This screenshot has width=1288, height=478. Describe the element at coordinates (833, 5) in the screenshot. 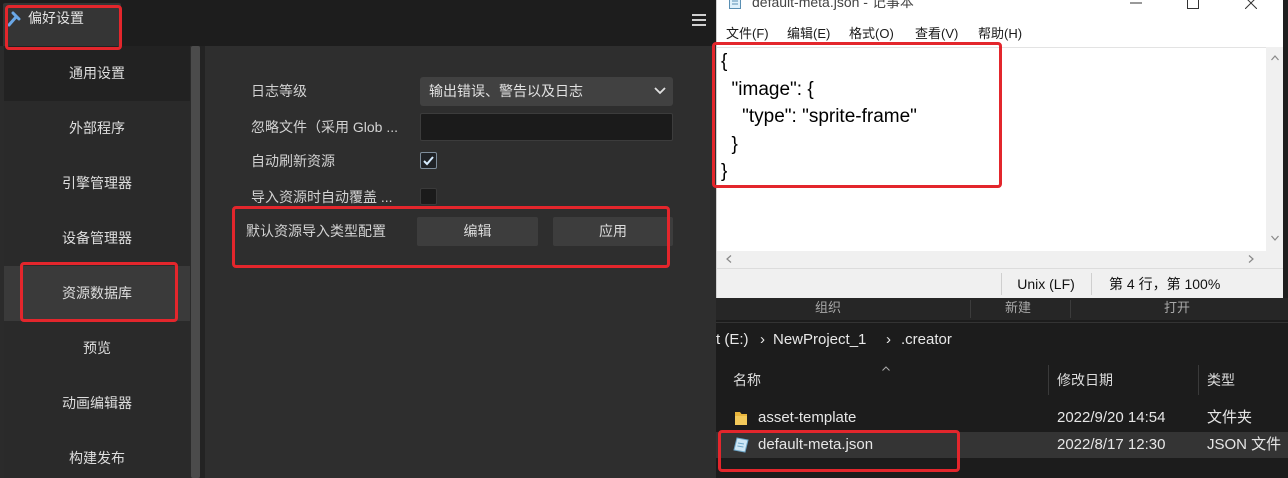

I see `window-title: default-meta.json - 记事本` at that location.